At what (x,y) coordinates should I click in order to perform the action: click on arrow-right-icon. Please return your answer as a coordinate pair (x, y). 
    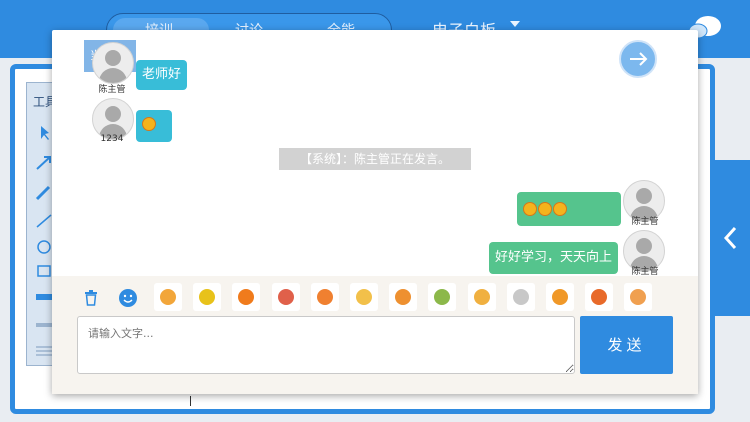
    Looking at the image, I should click on (639, 59).